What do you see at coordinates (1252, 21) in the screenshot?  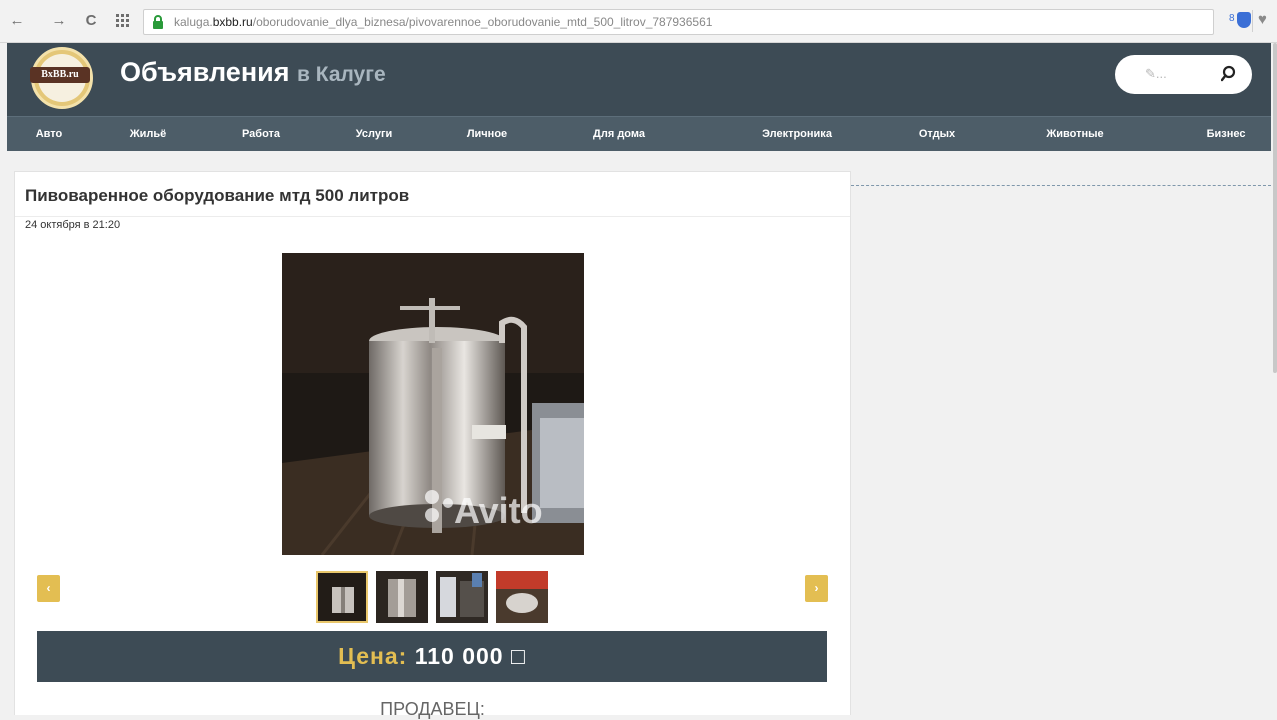 I see `toolbar-divider` at bounding box center [1252, 21].